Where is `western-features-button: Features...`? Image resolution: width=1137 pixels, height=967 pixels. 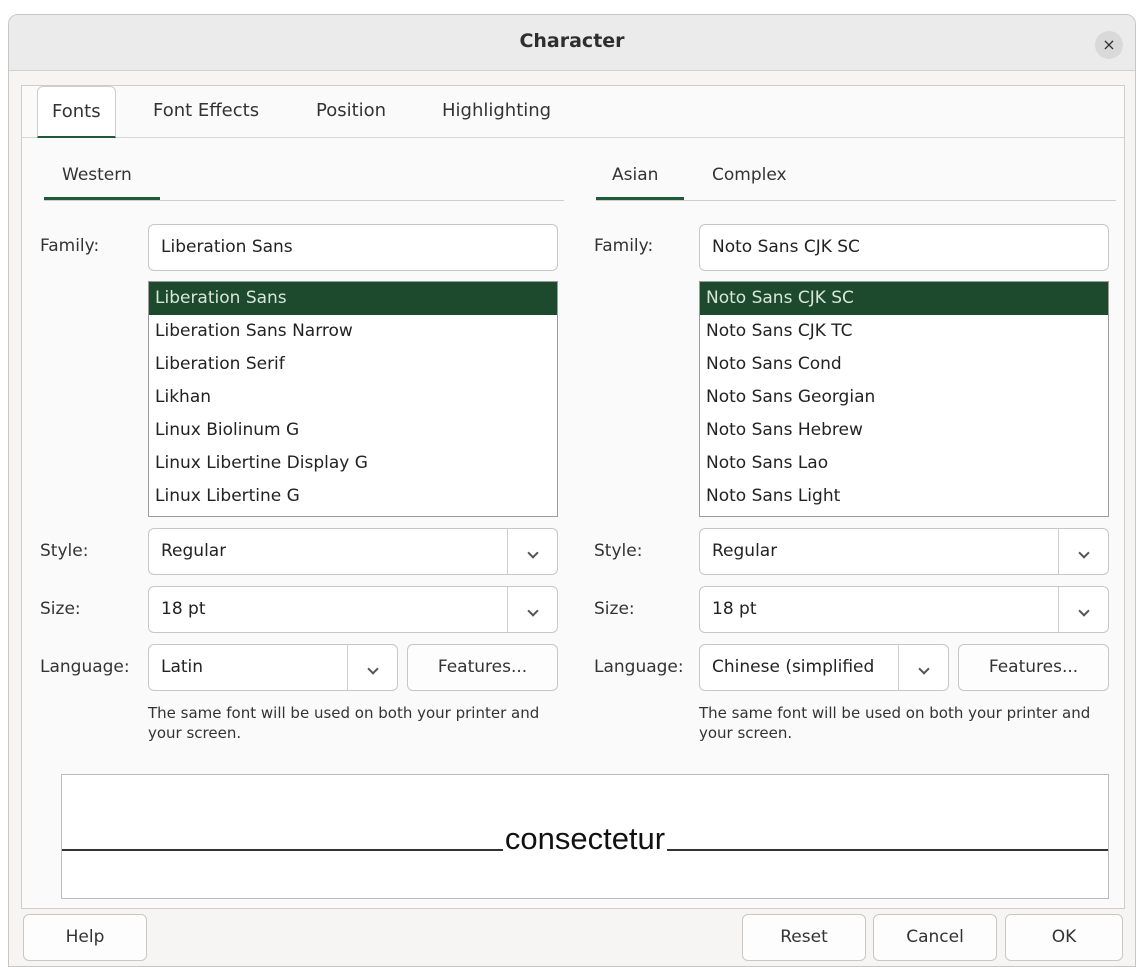
western-features-button: Features... is located at coordinates (482, 667).